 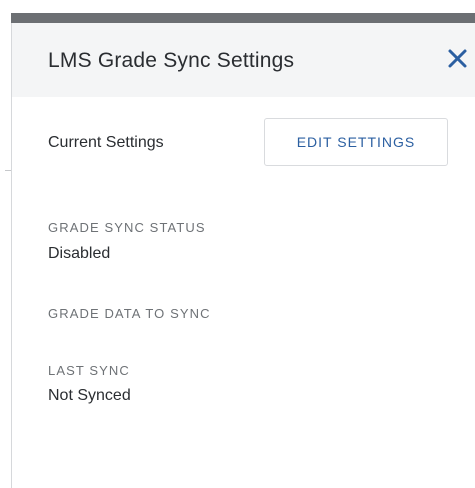 I want to click on panel-header: LMS Grade Sync Settings, so click(x=243, y=60).